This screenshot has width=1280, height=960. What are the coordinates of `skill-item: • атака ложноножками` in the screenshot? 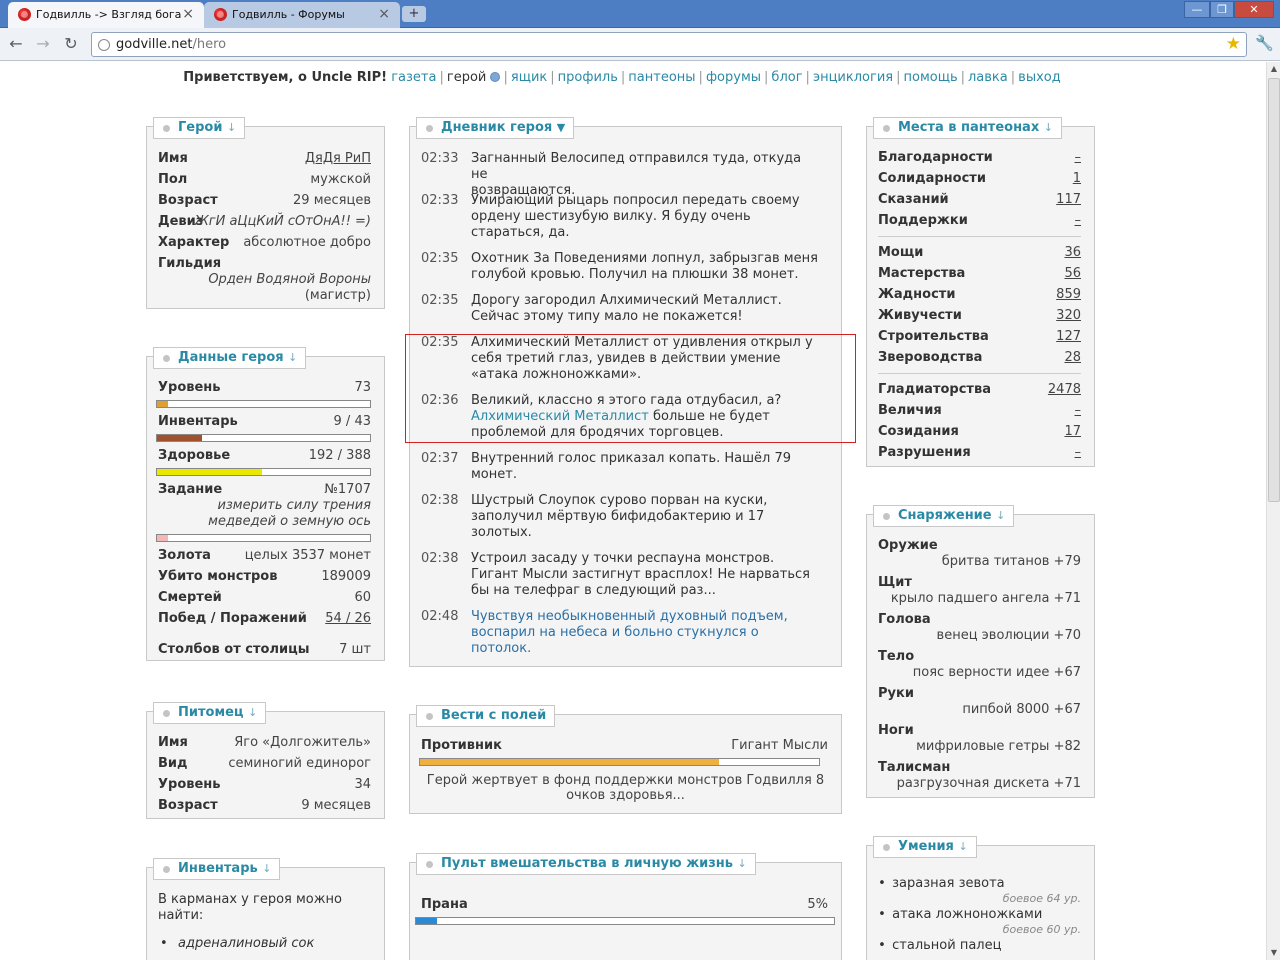 It's located at (960, 914).